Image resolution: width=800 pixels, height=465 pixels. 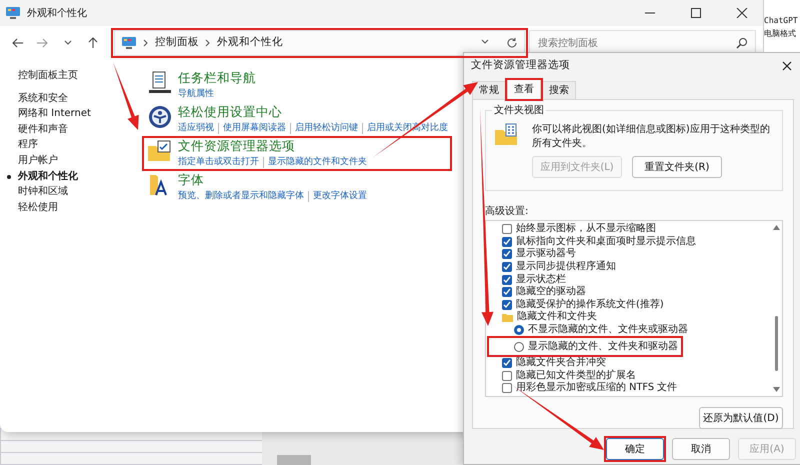 I want to click on setting-label: 不显示隐藏的文件、文件夹或驱动器, so click(x=608, y=330).